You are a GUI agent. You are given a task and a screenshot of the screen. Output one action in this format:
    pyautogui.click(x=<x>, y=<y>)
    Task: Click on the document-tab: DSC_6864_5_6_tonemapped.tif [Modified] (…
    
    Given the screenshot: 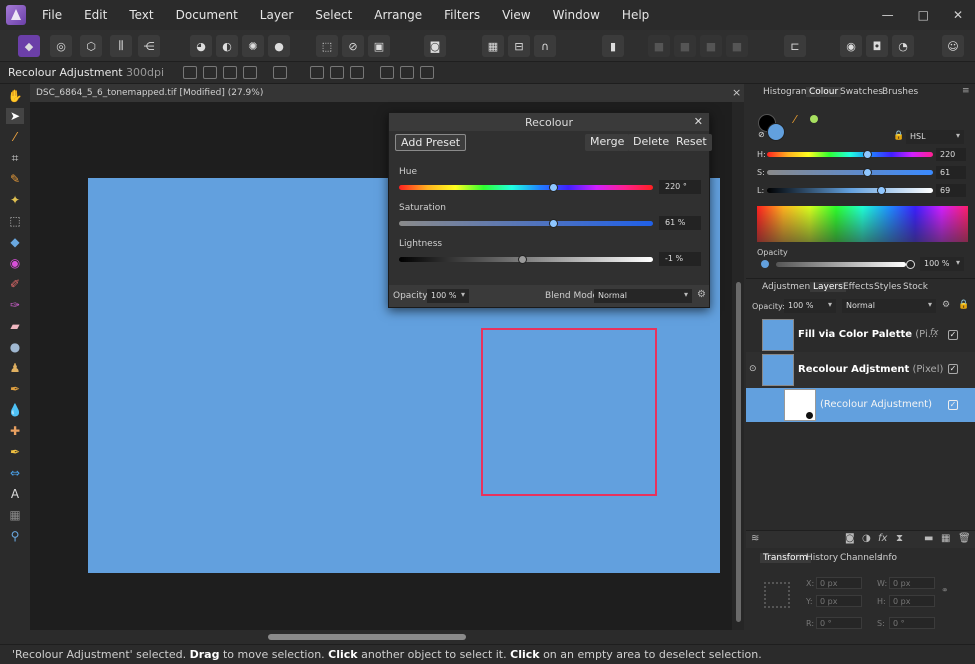 What is the action you would take?
    pyautogui.click(x=387, y=93)
    